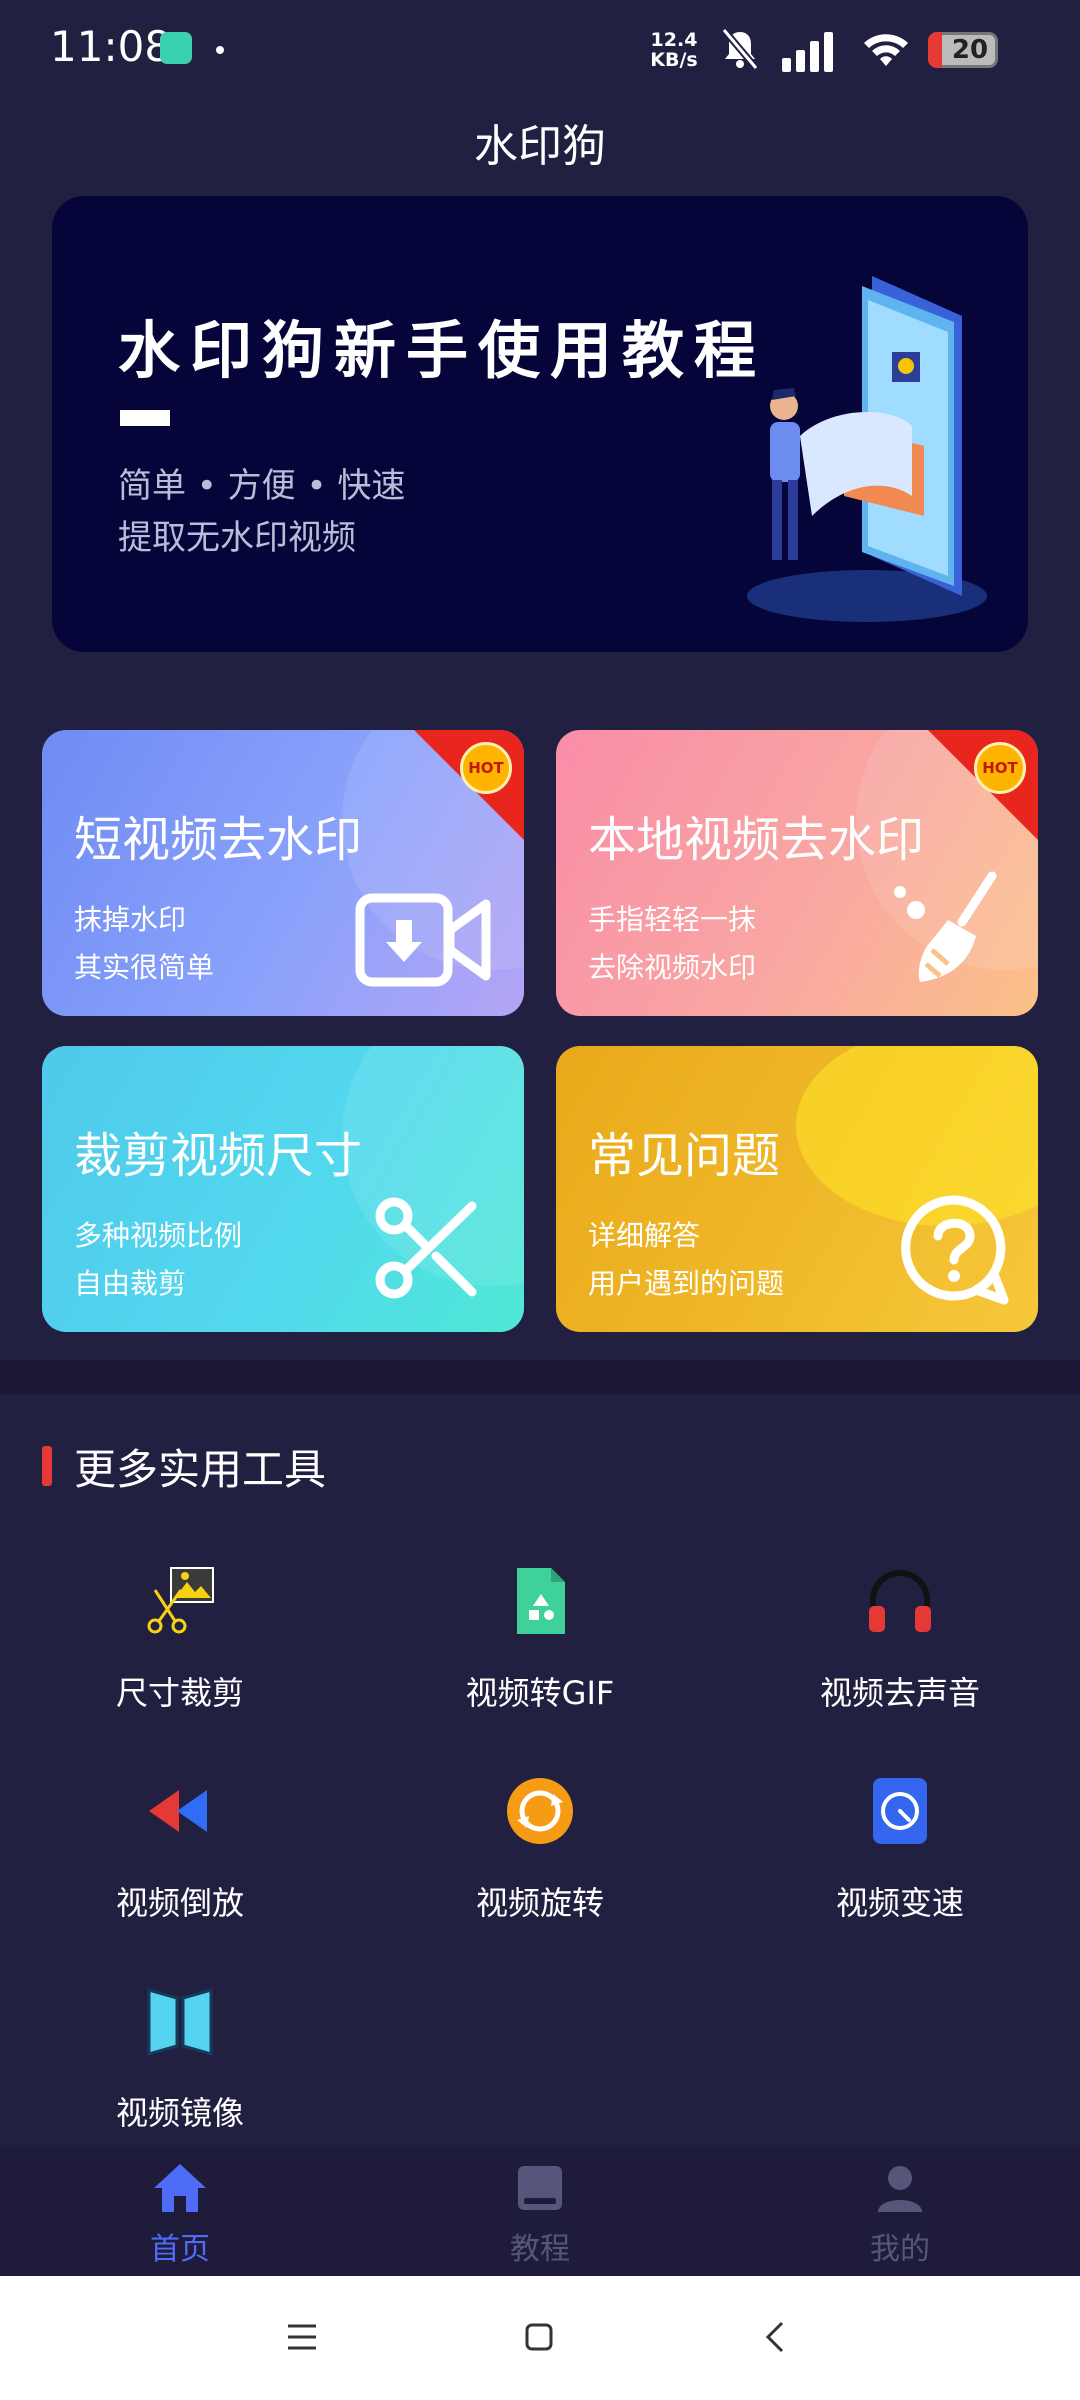  I want to click on mirror-icon, so click(180, 2022).